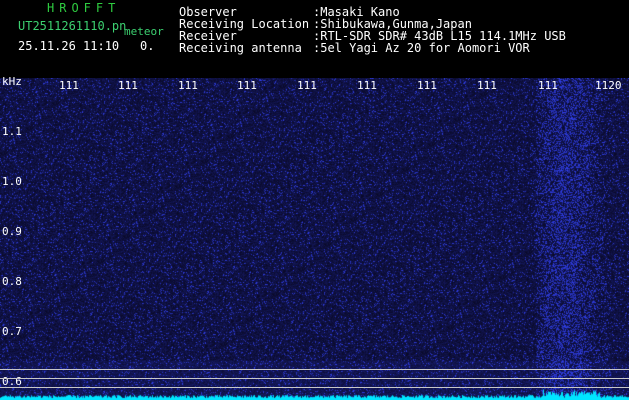  I want to click on counter: 0., so click(147, 46).